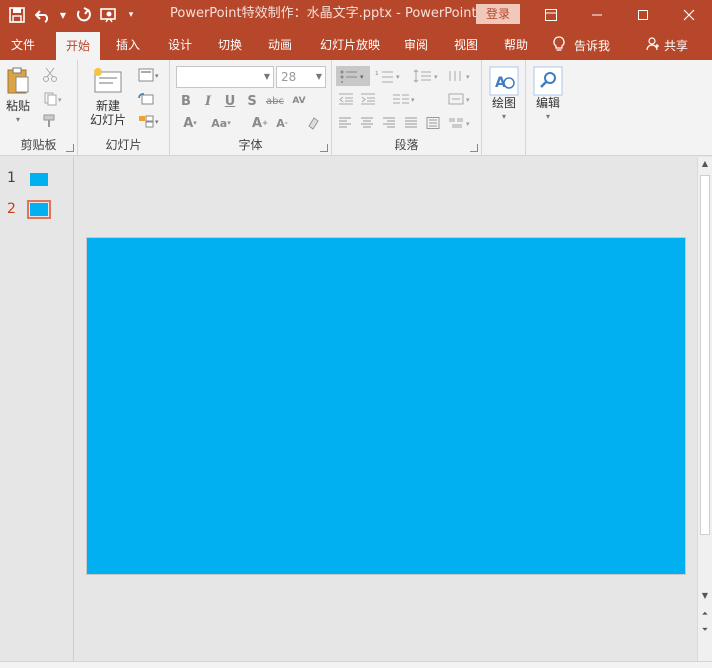  I want to click on smartart-icon: ▾, so click(461, 123).